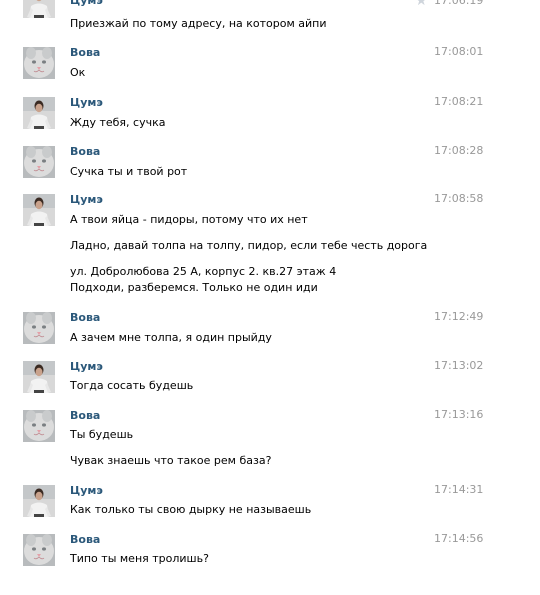  I want to click on message-time: 17:13:16, so click(458, 415).